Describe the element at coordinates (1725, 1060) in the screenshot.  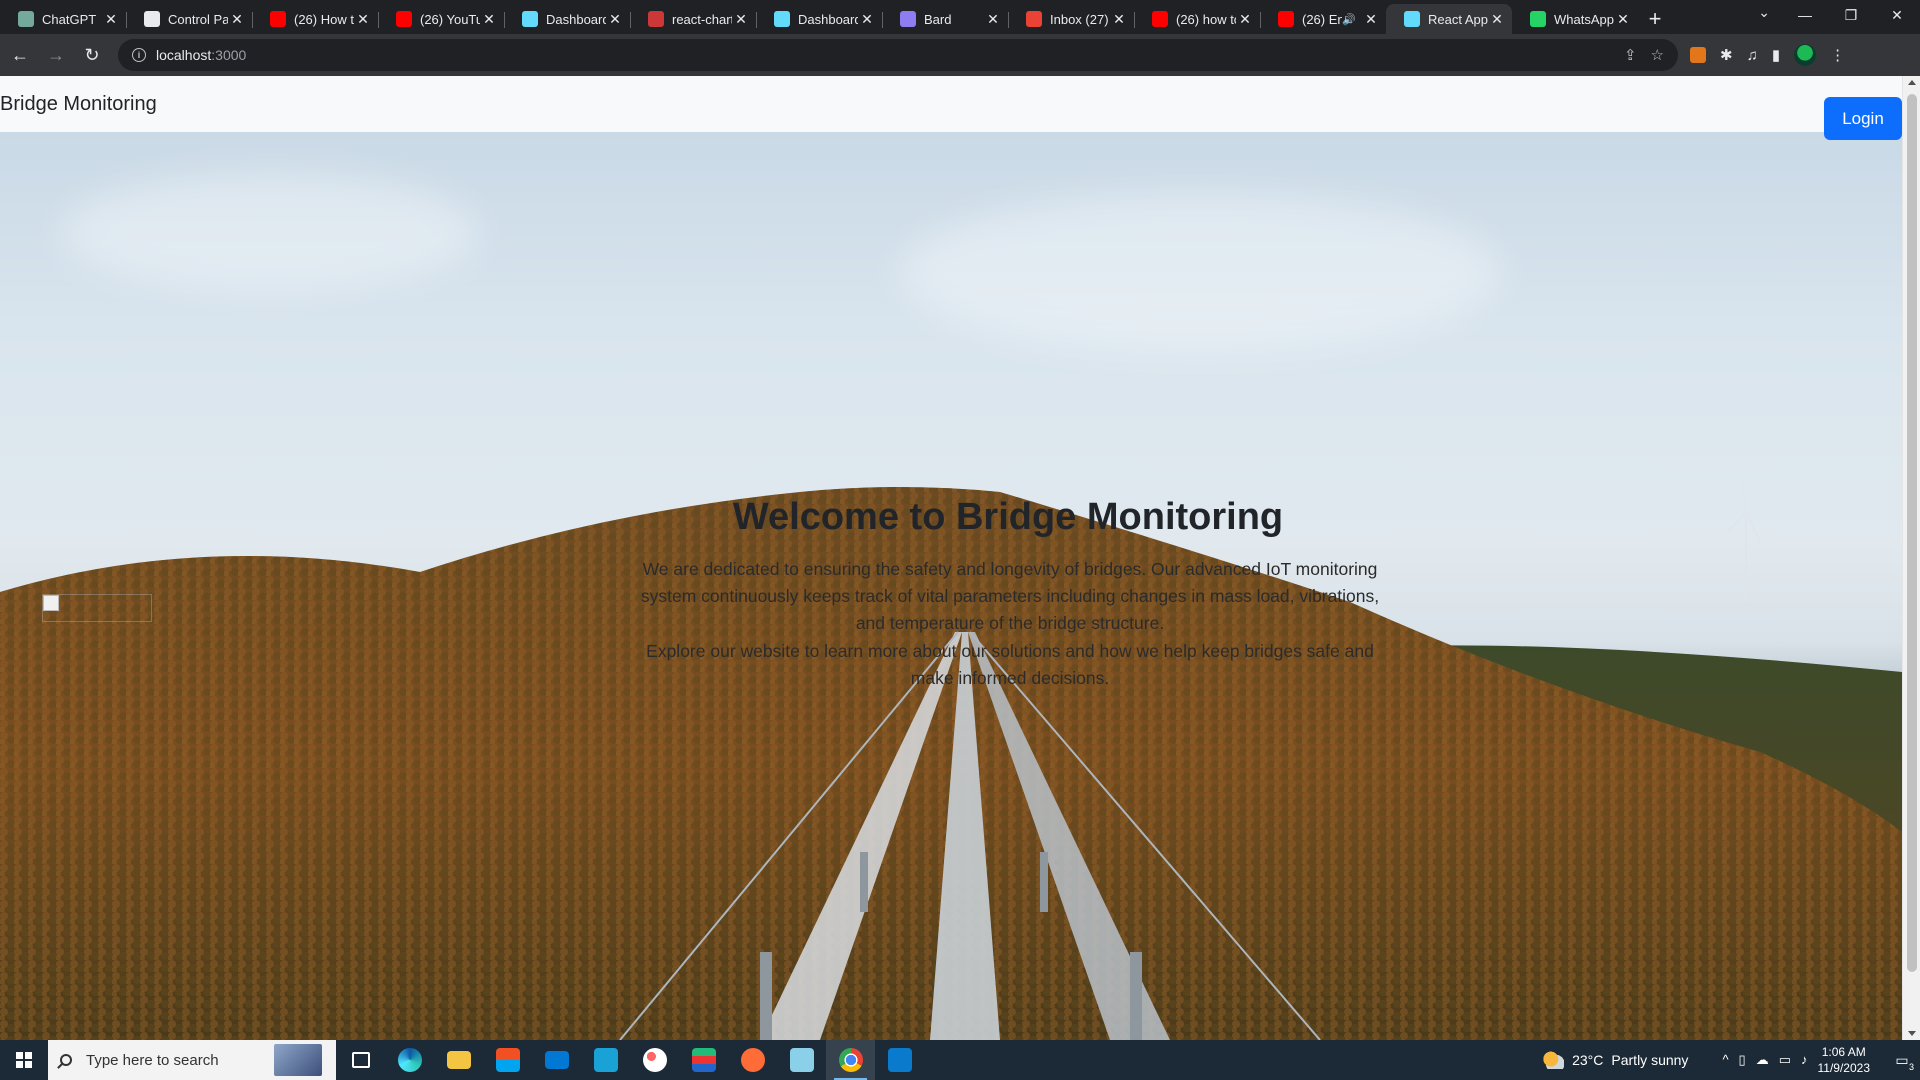
I see `chevron-up-icon: ^` at that location.